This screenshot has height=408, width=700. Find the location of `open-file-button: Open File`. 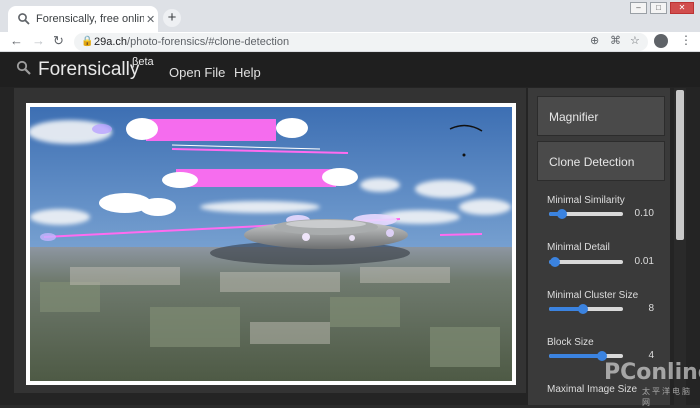

open-file-button: Open File is located at coordinates (197, 72).